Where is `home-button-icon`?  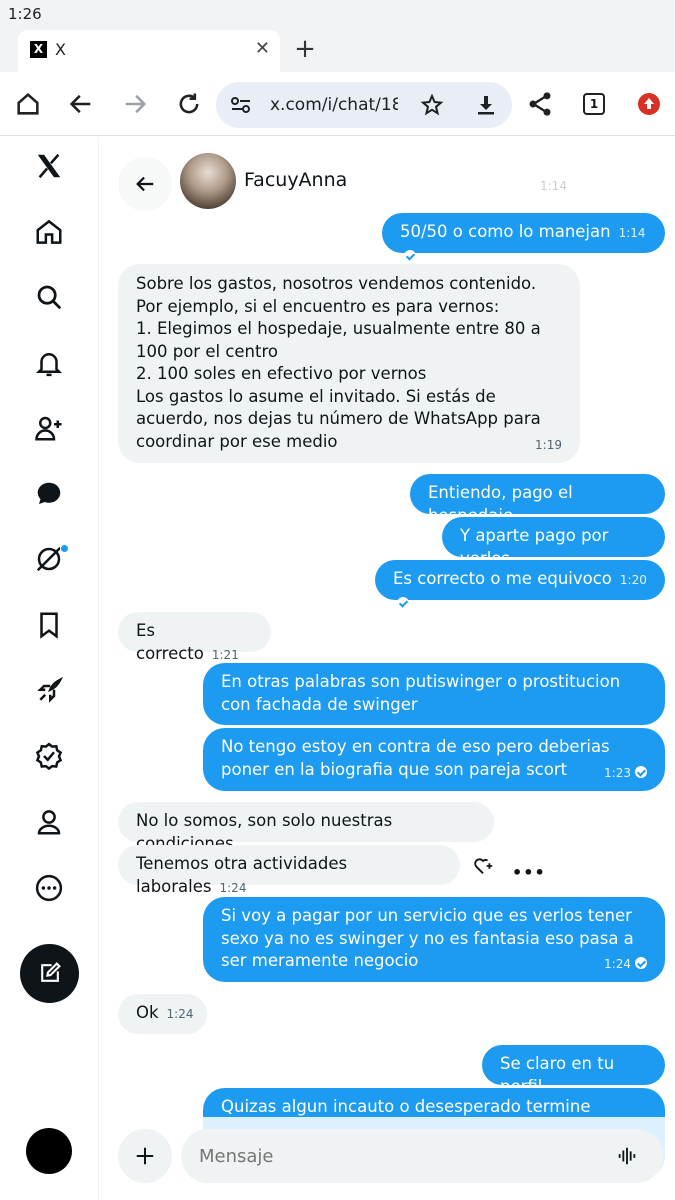
home-button-icon is located at coordinates (28, 104).